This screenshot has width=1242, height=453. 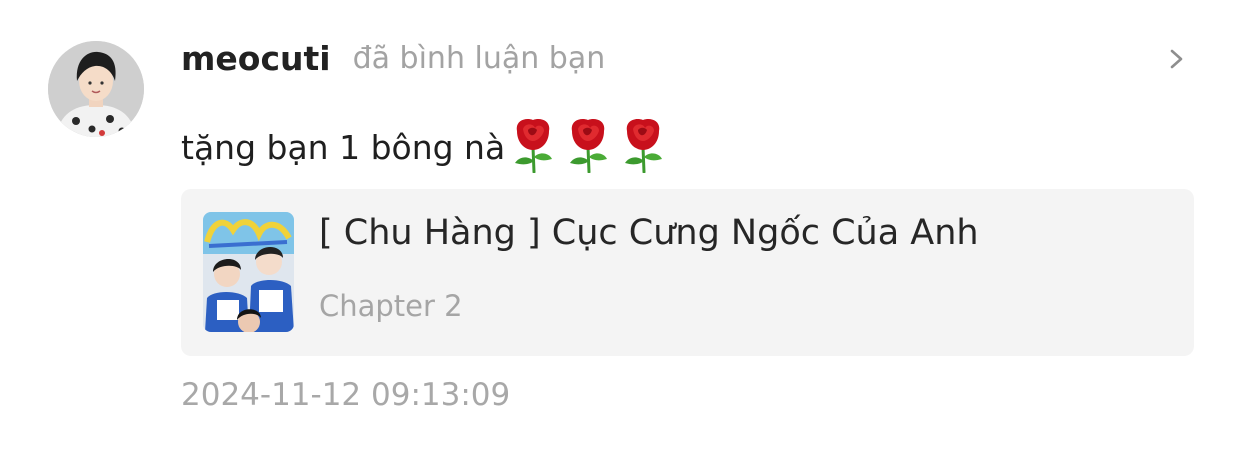 I want to click on user-avatar, so click(x=96, y=89).